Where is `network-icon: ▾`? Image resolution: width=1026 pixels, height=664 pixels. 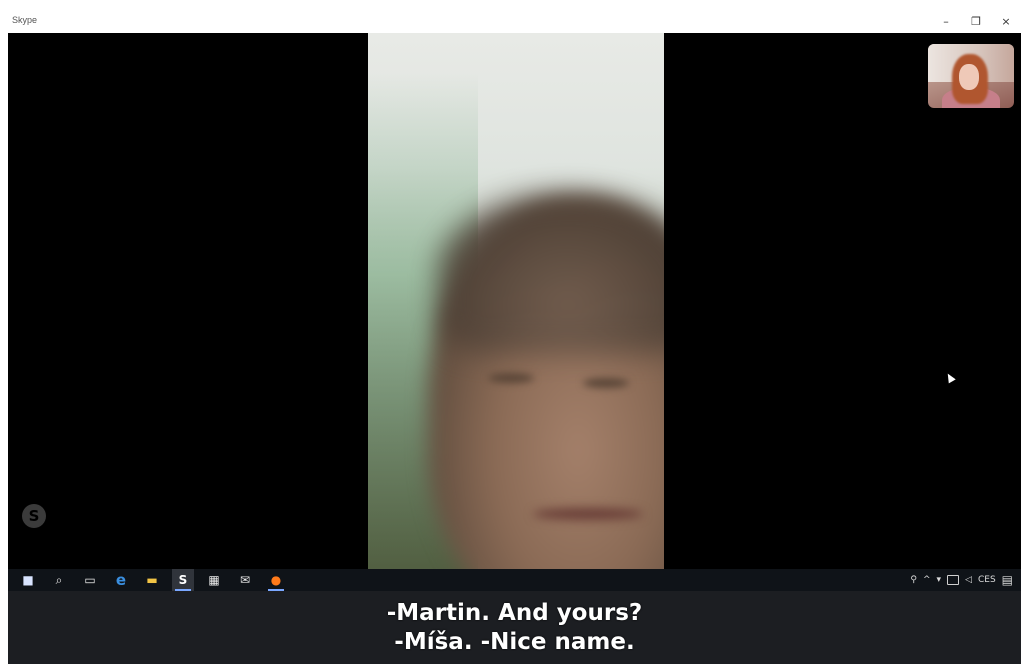 network-icon: ▾ is located at coordinates (939, 580).